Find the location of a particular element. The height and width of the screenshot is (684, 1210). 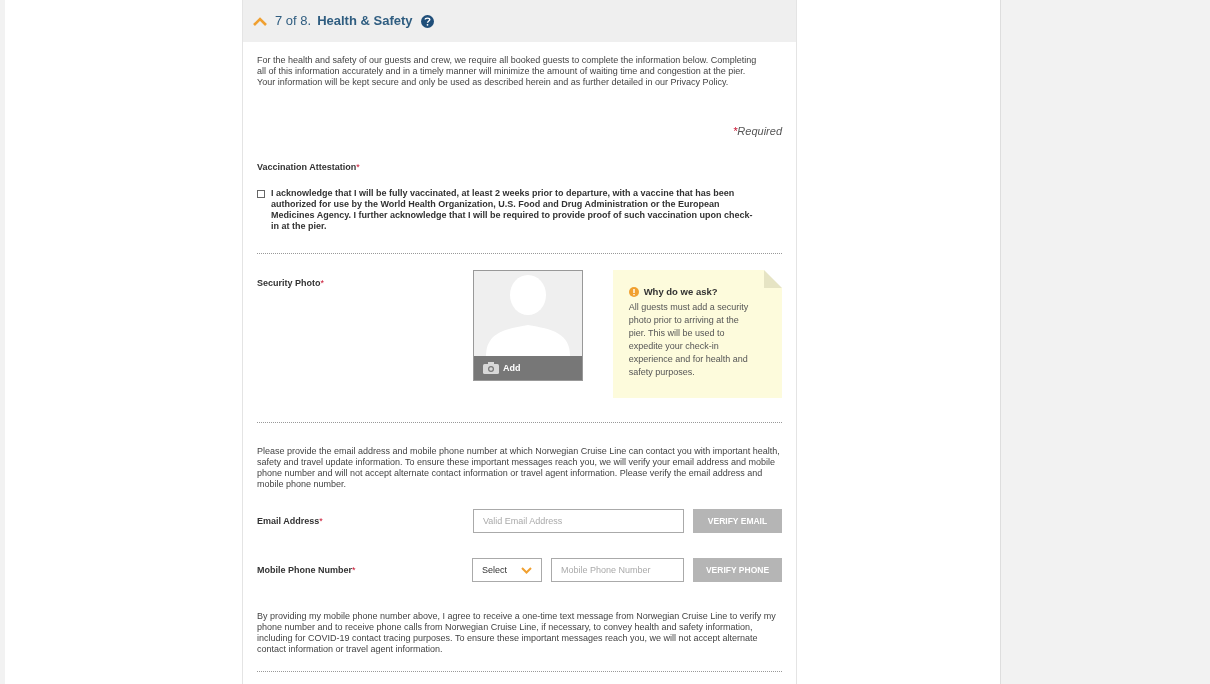

field-label: Security Photo is located at coordinates (289, 283).